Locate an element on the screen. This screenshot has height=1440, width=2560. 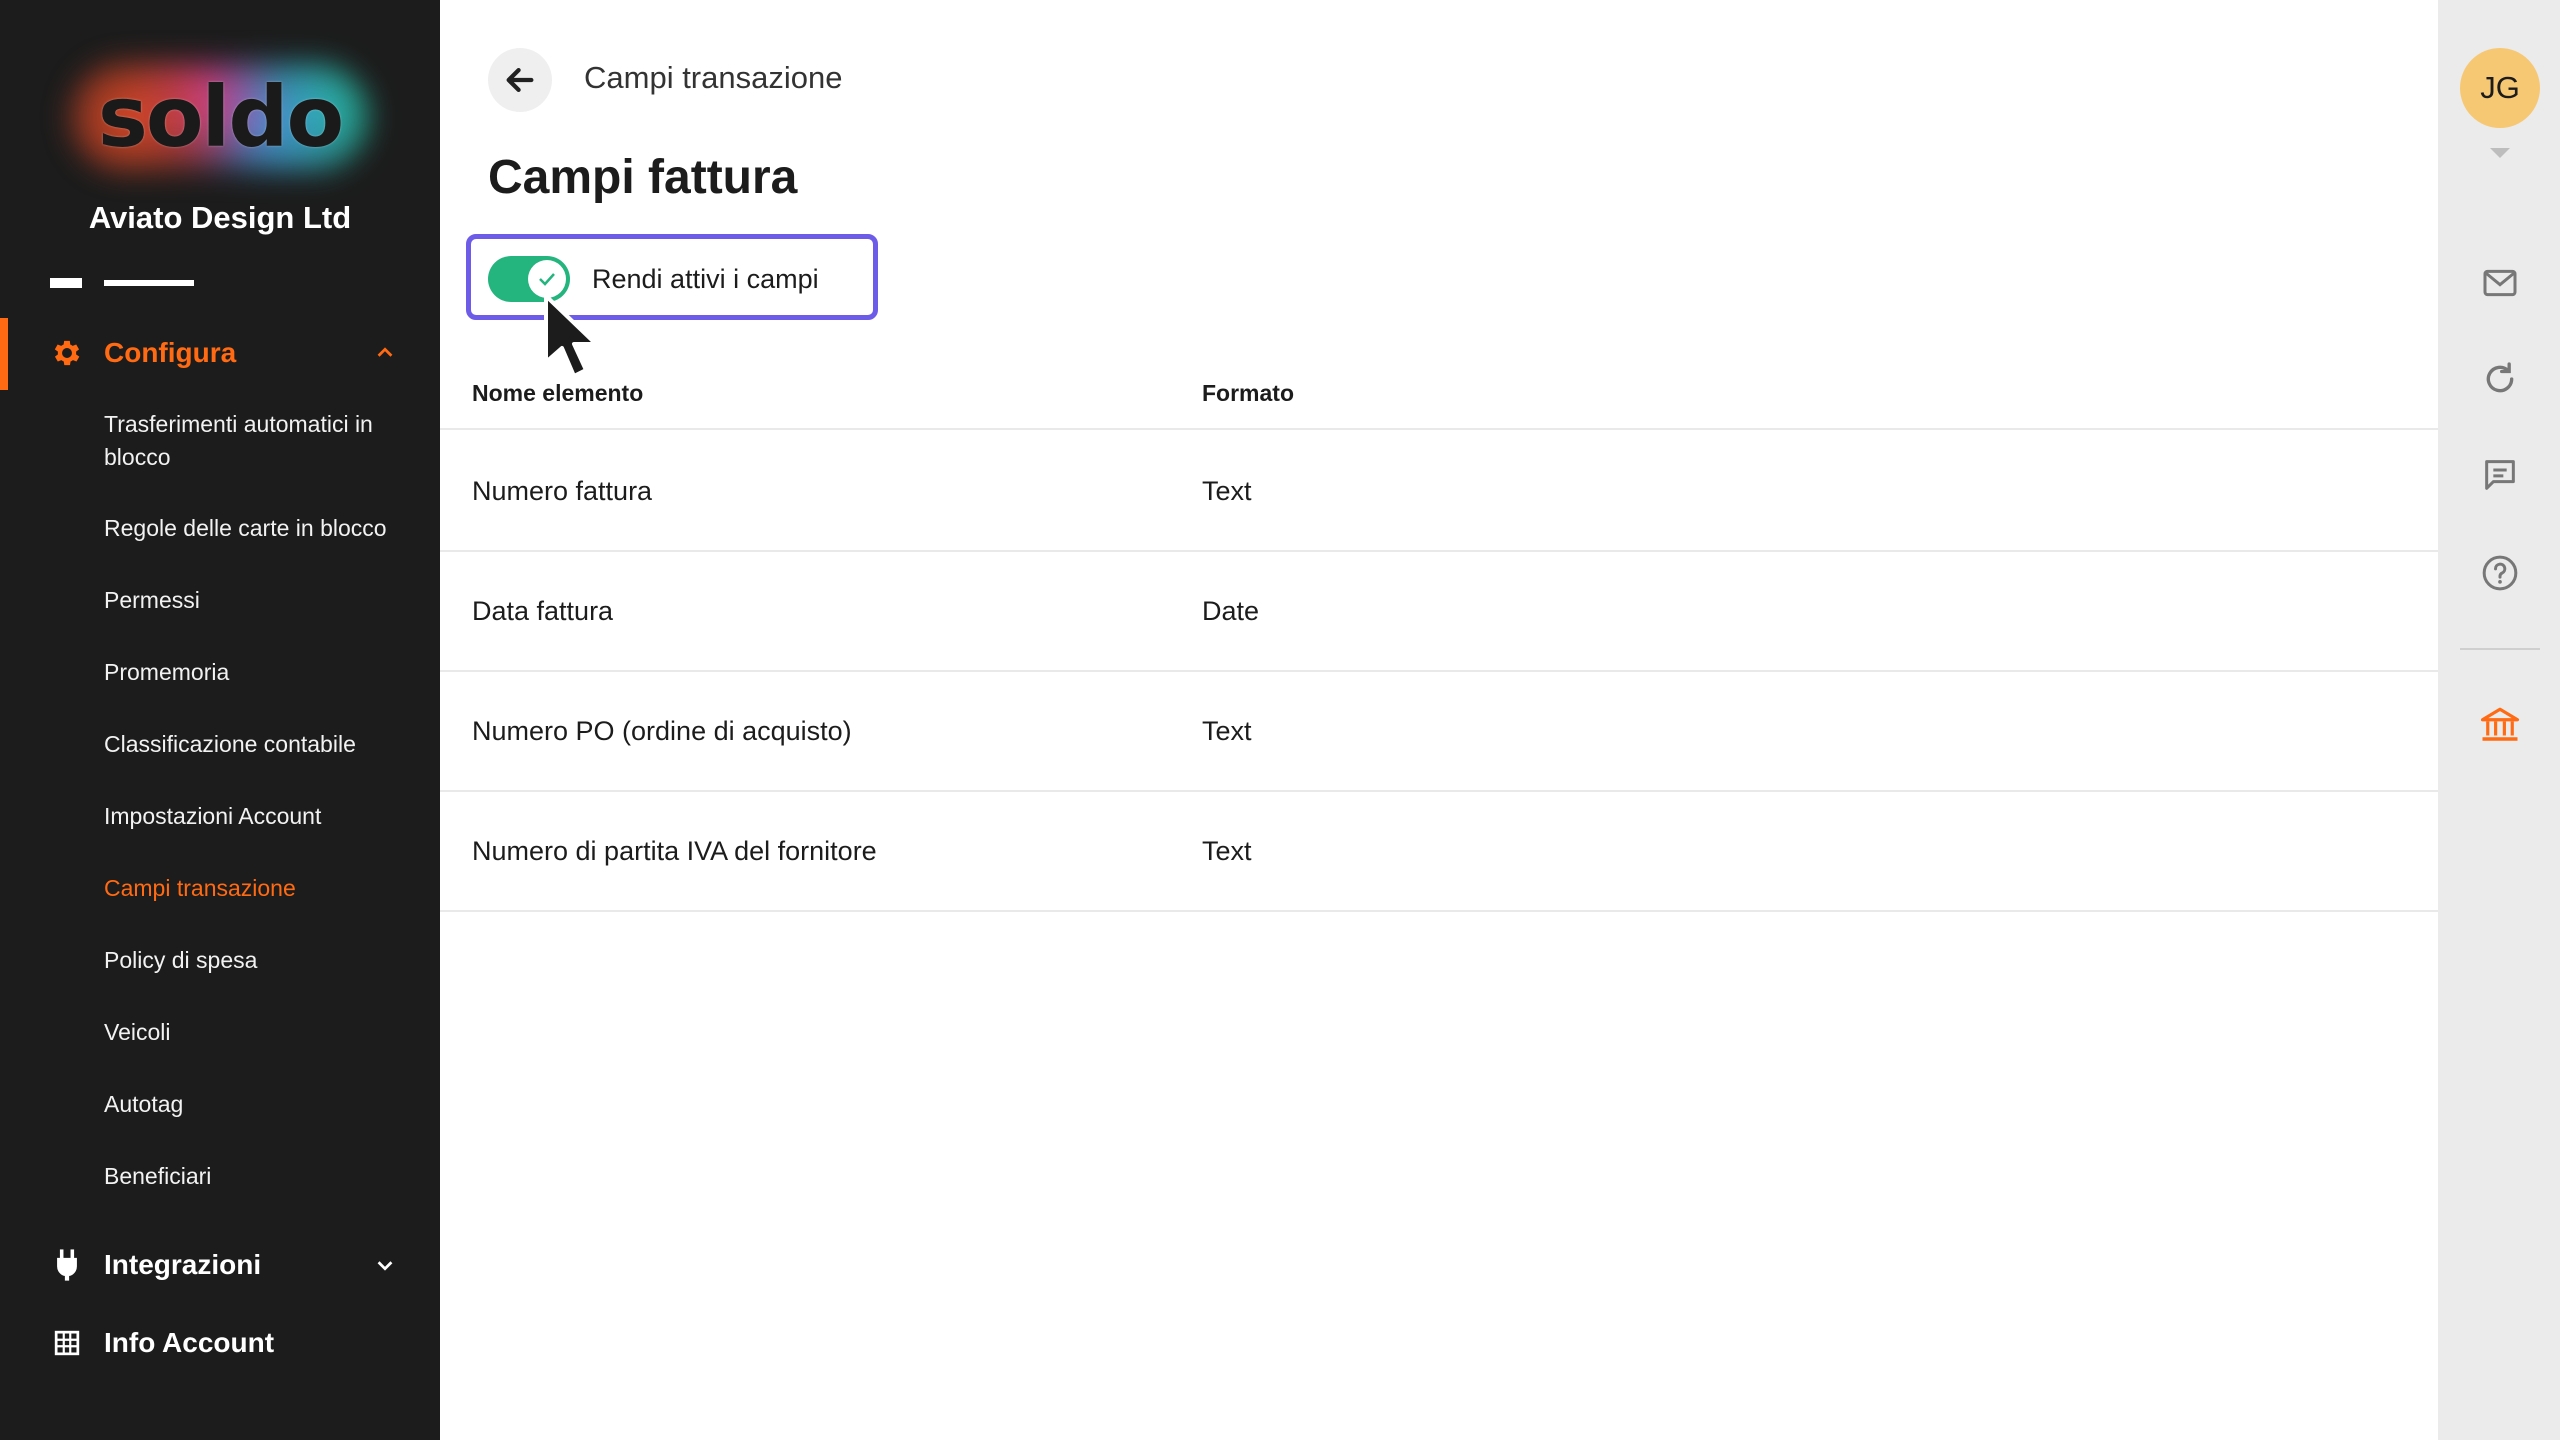
cell-name: Data fattura is located at coordinates (543, 611).